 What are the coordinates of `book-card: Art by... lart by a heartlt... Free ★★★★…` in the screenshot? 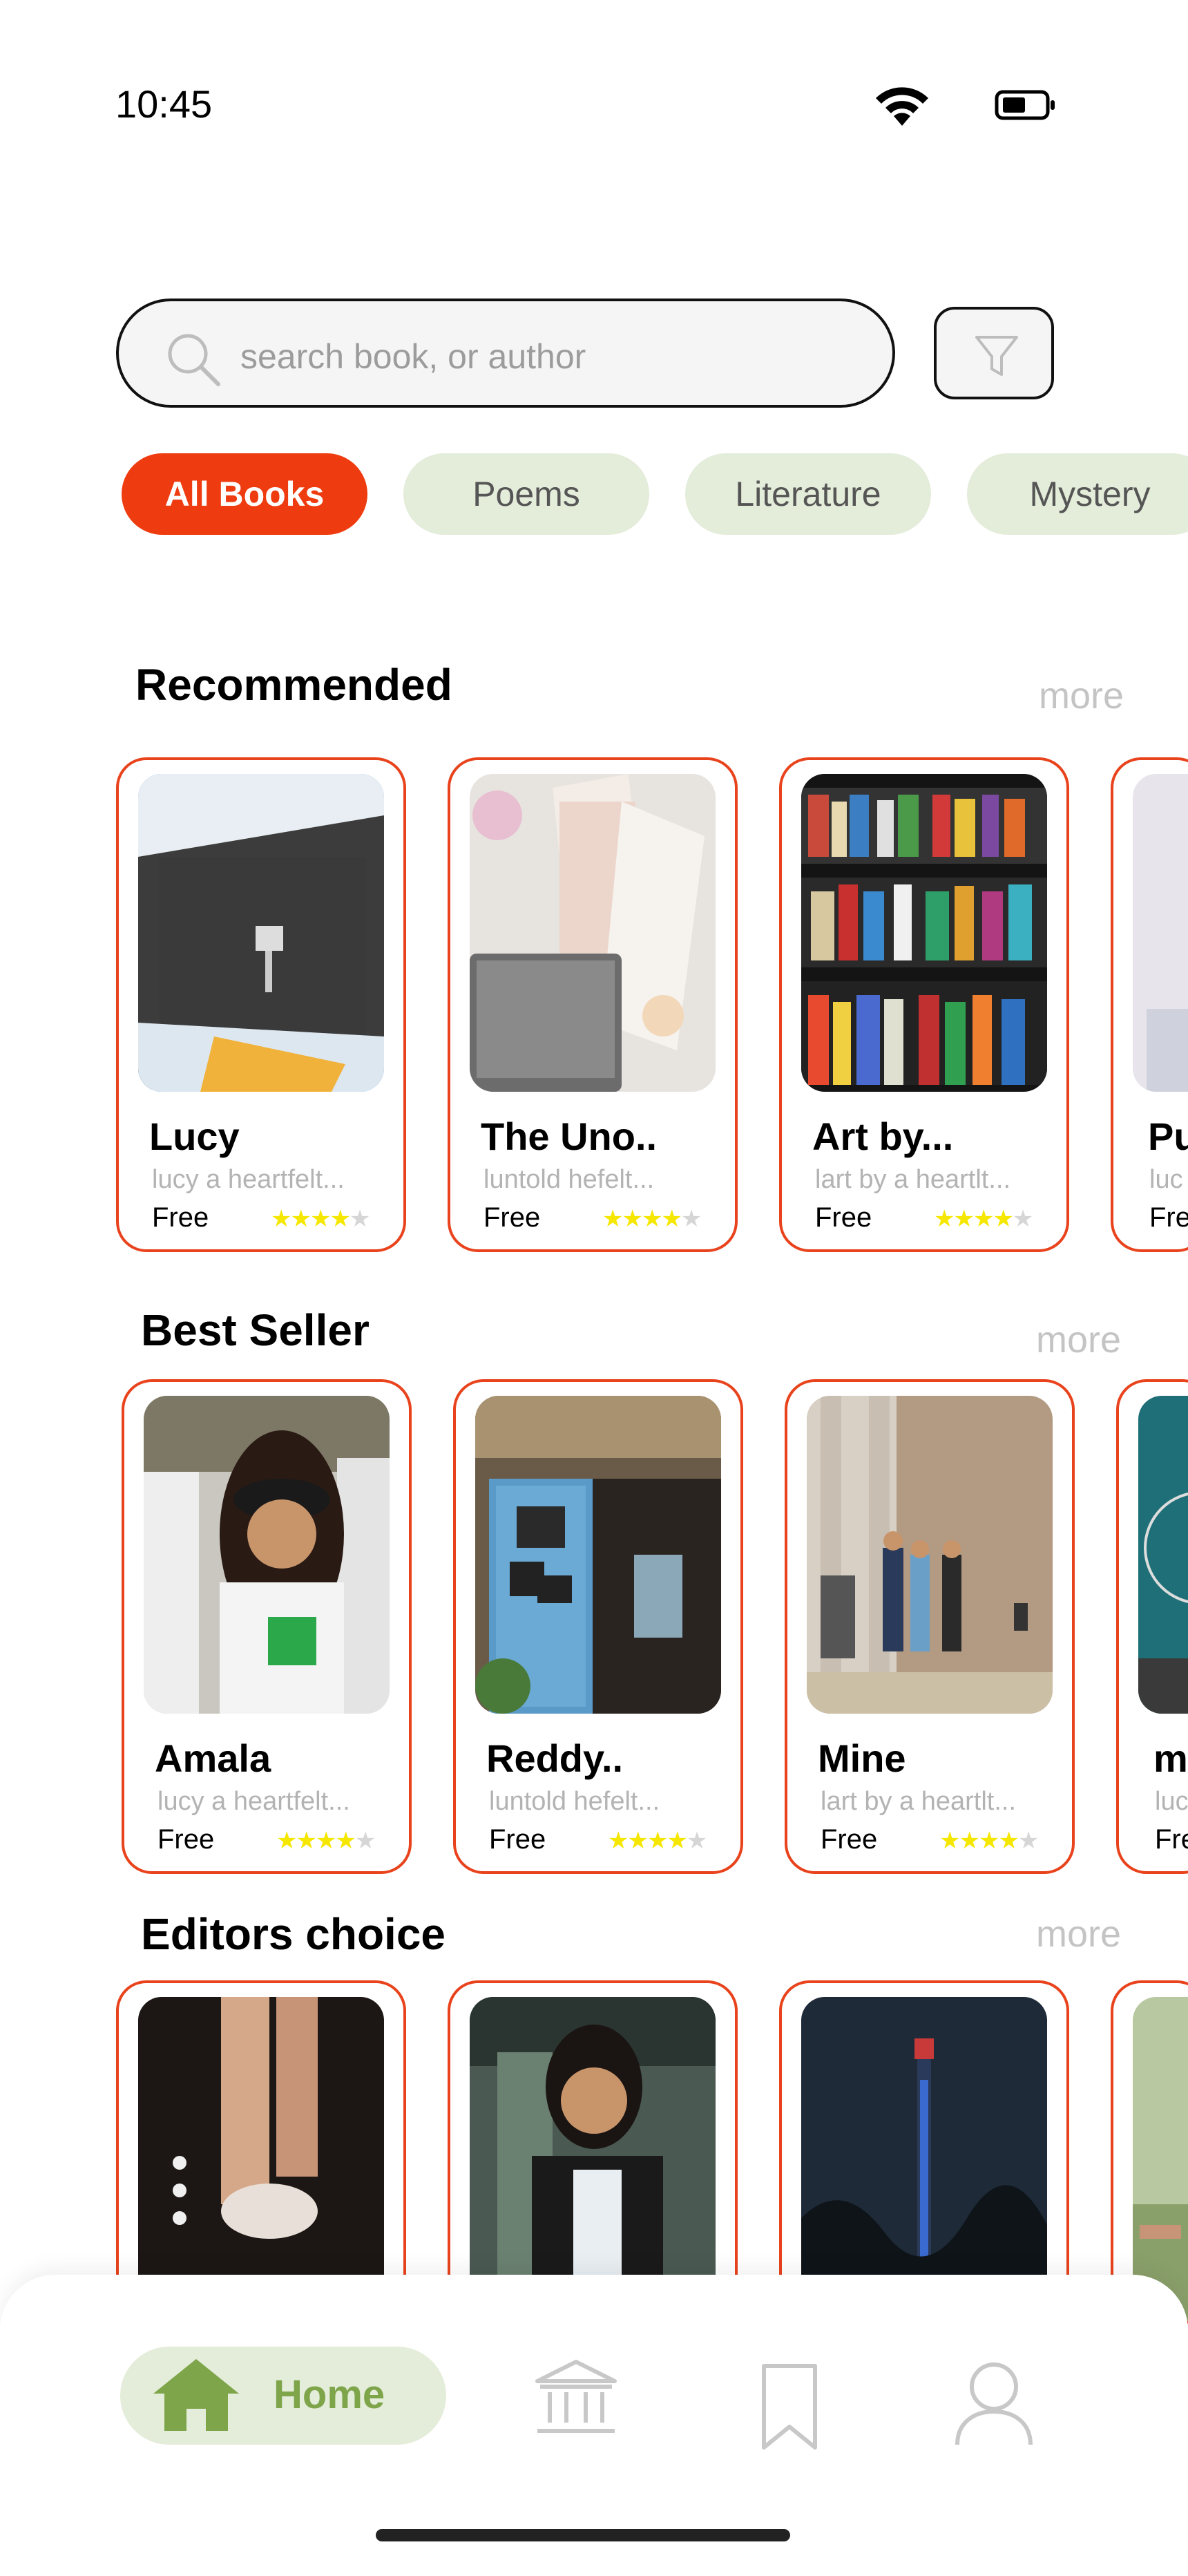 It's located at (924, 1004).